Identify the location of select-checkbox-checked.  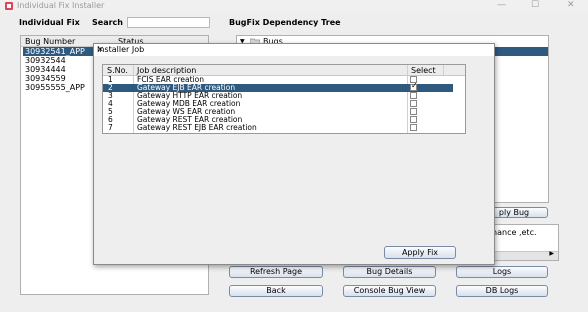
(414, 86).